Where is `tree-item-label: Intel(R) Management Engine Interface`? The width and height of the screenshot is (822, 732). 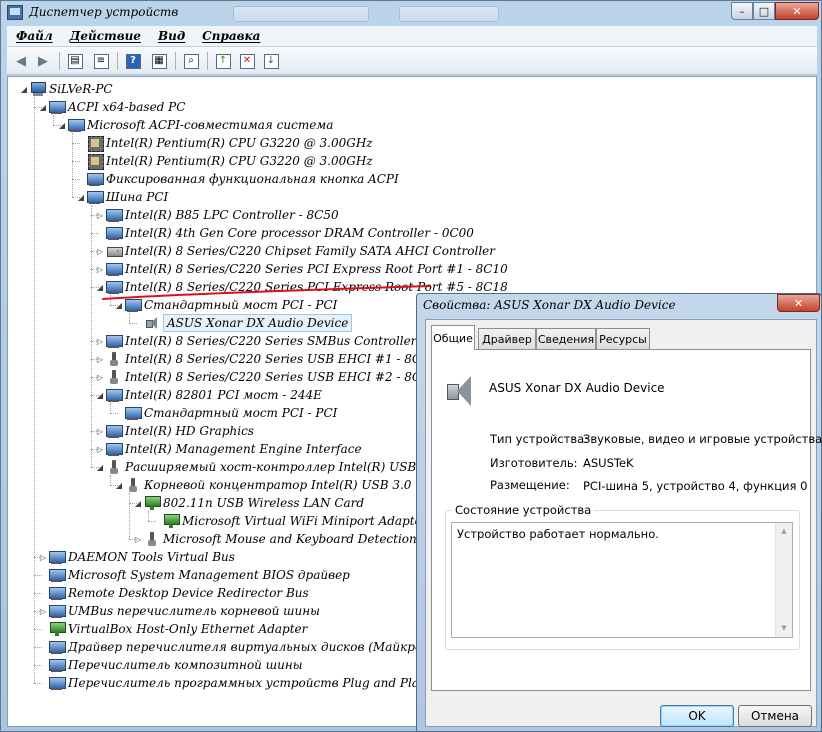 tree-item-label: Intel(R) Management Engine Interface is located at coordinates (243, 449).